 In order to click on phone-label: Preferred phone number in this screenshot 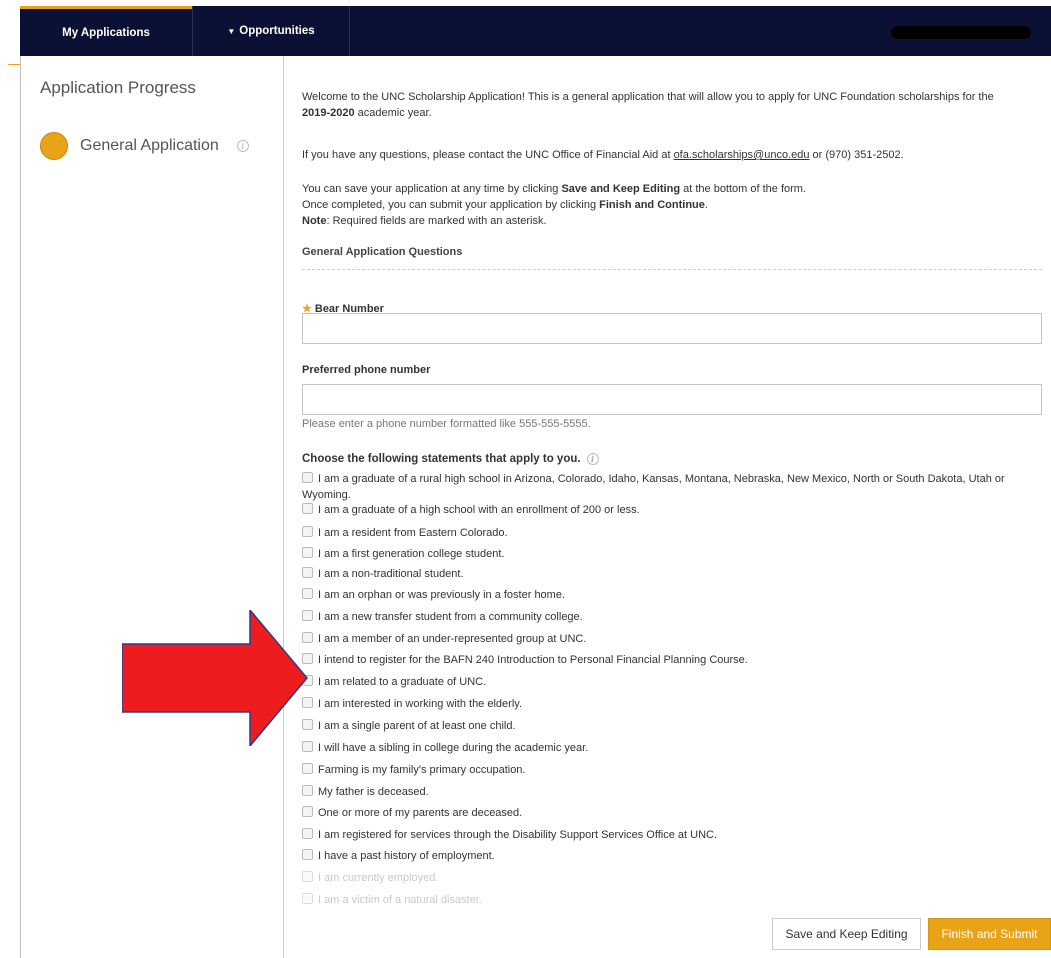, I will do `click(366, 370)`.